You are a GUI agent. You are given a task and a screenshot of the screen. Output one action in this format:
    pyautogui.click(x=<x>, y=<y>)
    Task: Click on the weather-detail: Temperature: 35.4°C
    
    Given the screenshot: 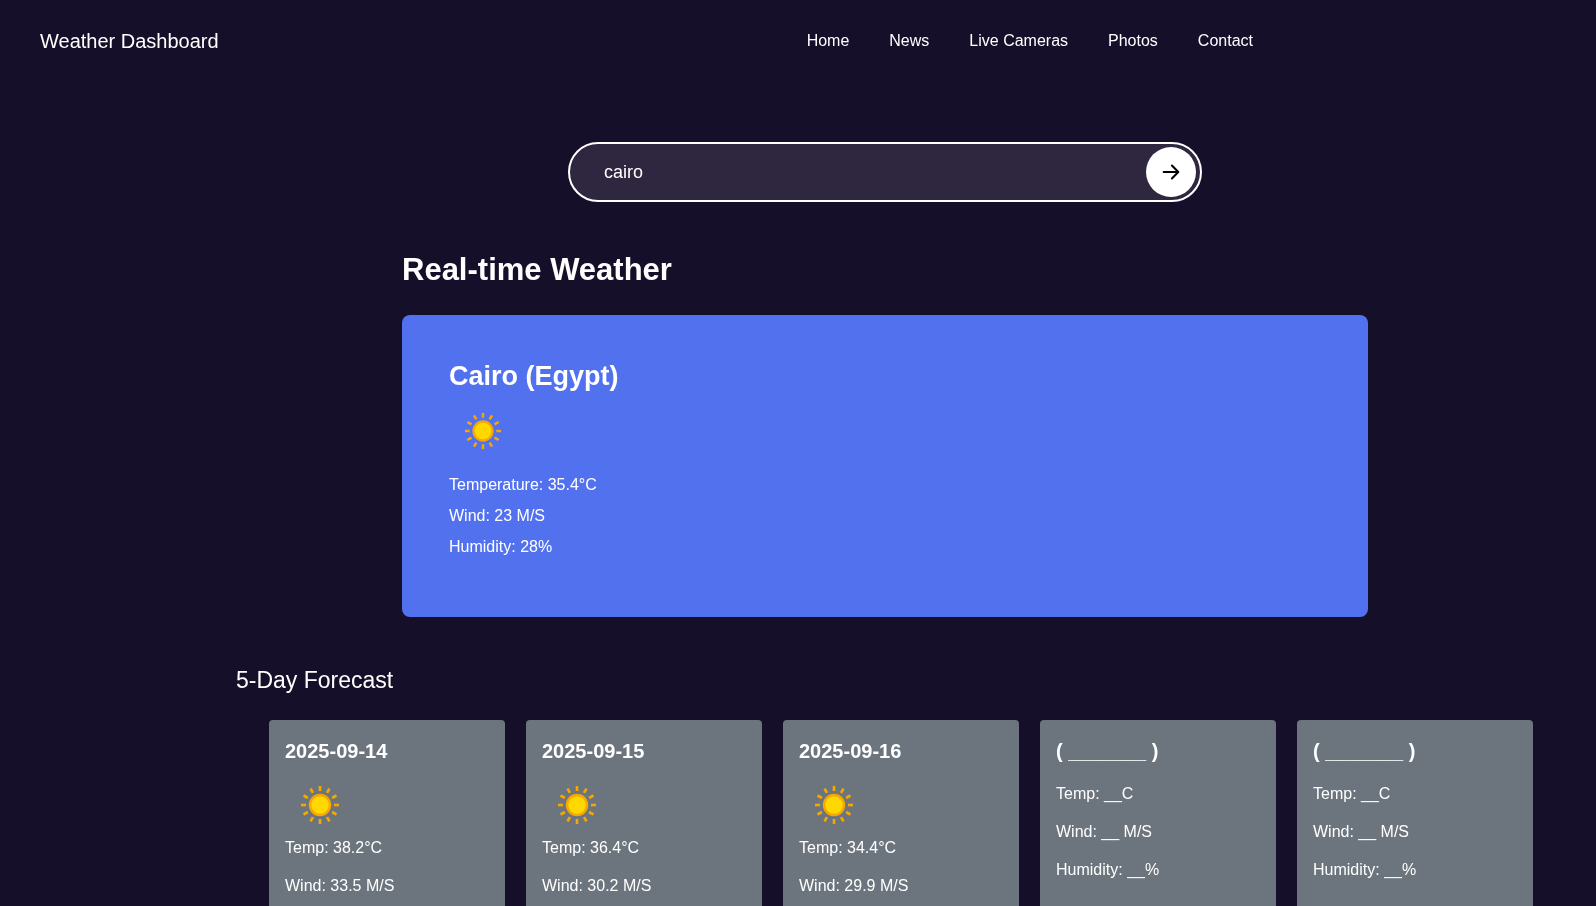 What is the action you would take?
    pyautogui.click(x=523, y=485)
    